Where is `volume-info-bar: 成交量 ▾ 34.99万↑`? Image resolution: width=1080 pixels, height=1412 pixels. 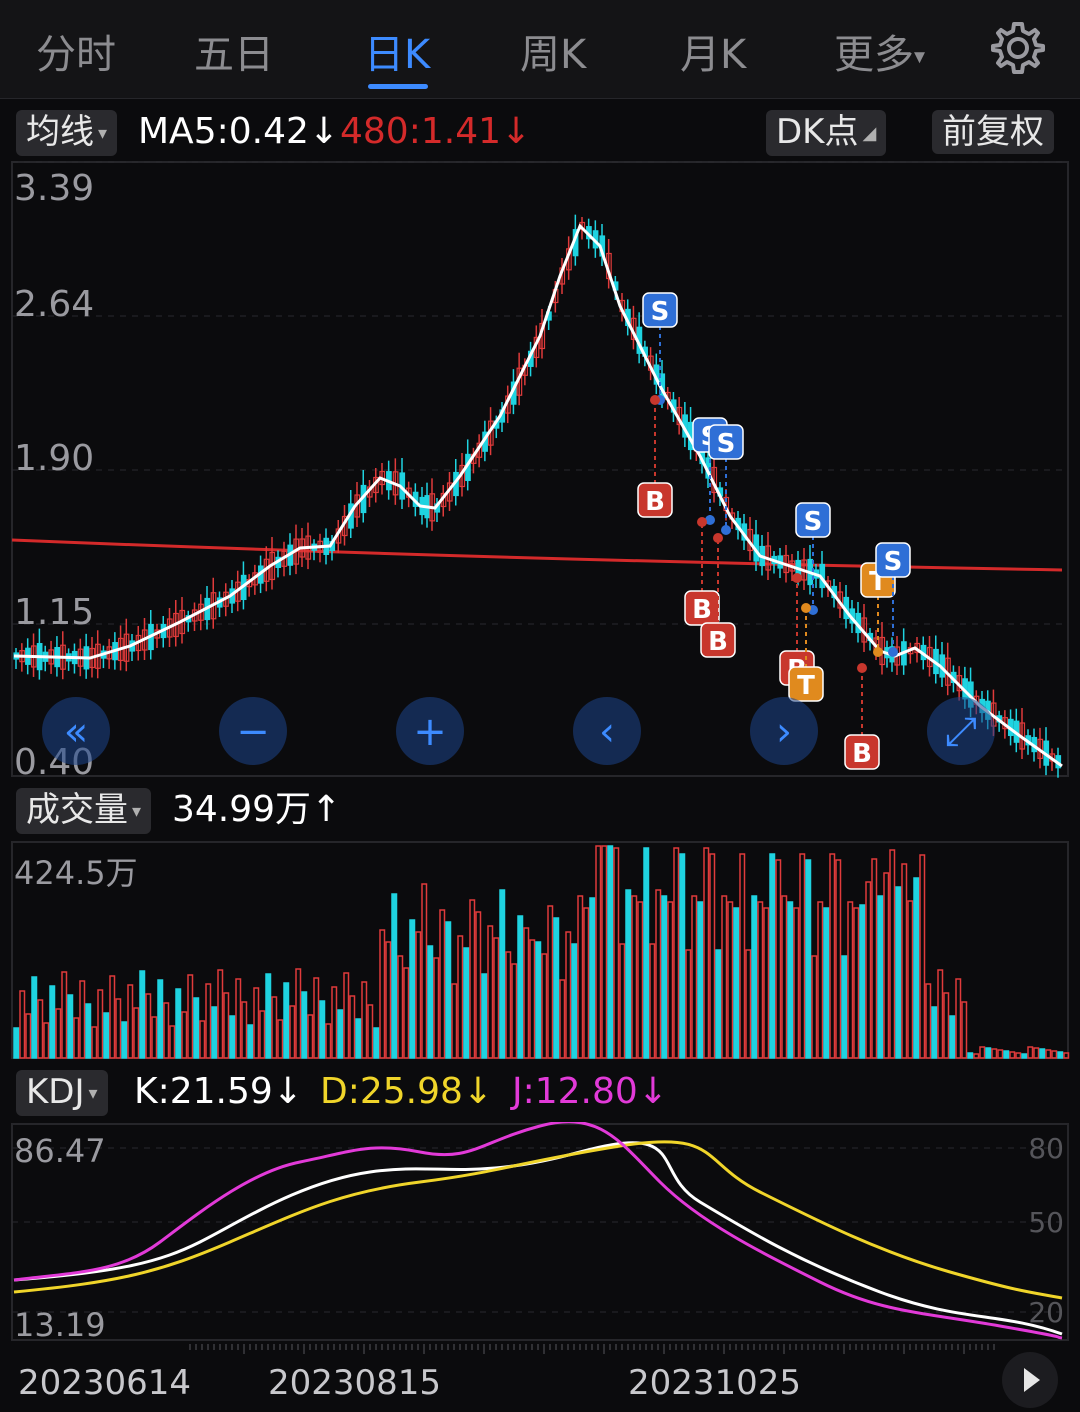 volume-info-bar: 成交量 ▾ 34.99万↑ is located at coordinates (540, 810).